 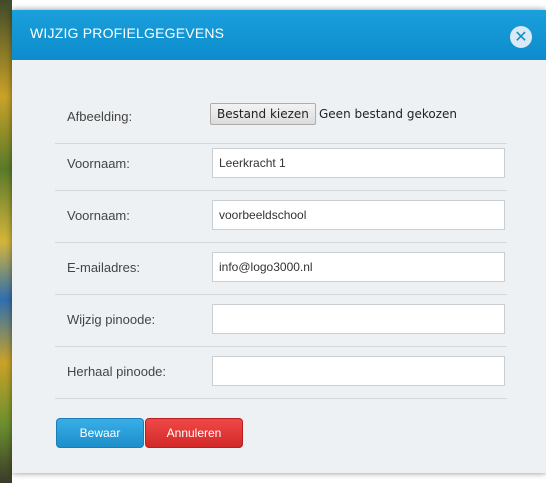 What do you see at coordinates (6, 241) in the screenshot?
I see `background-strip` at bounding box center [6, 241].